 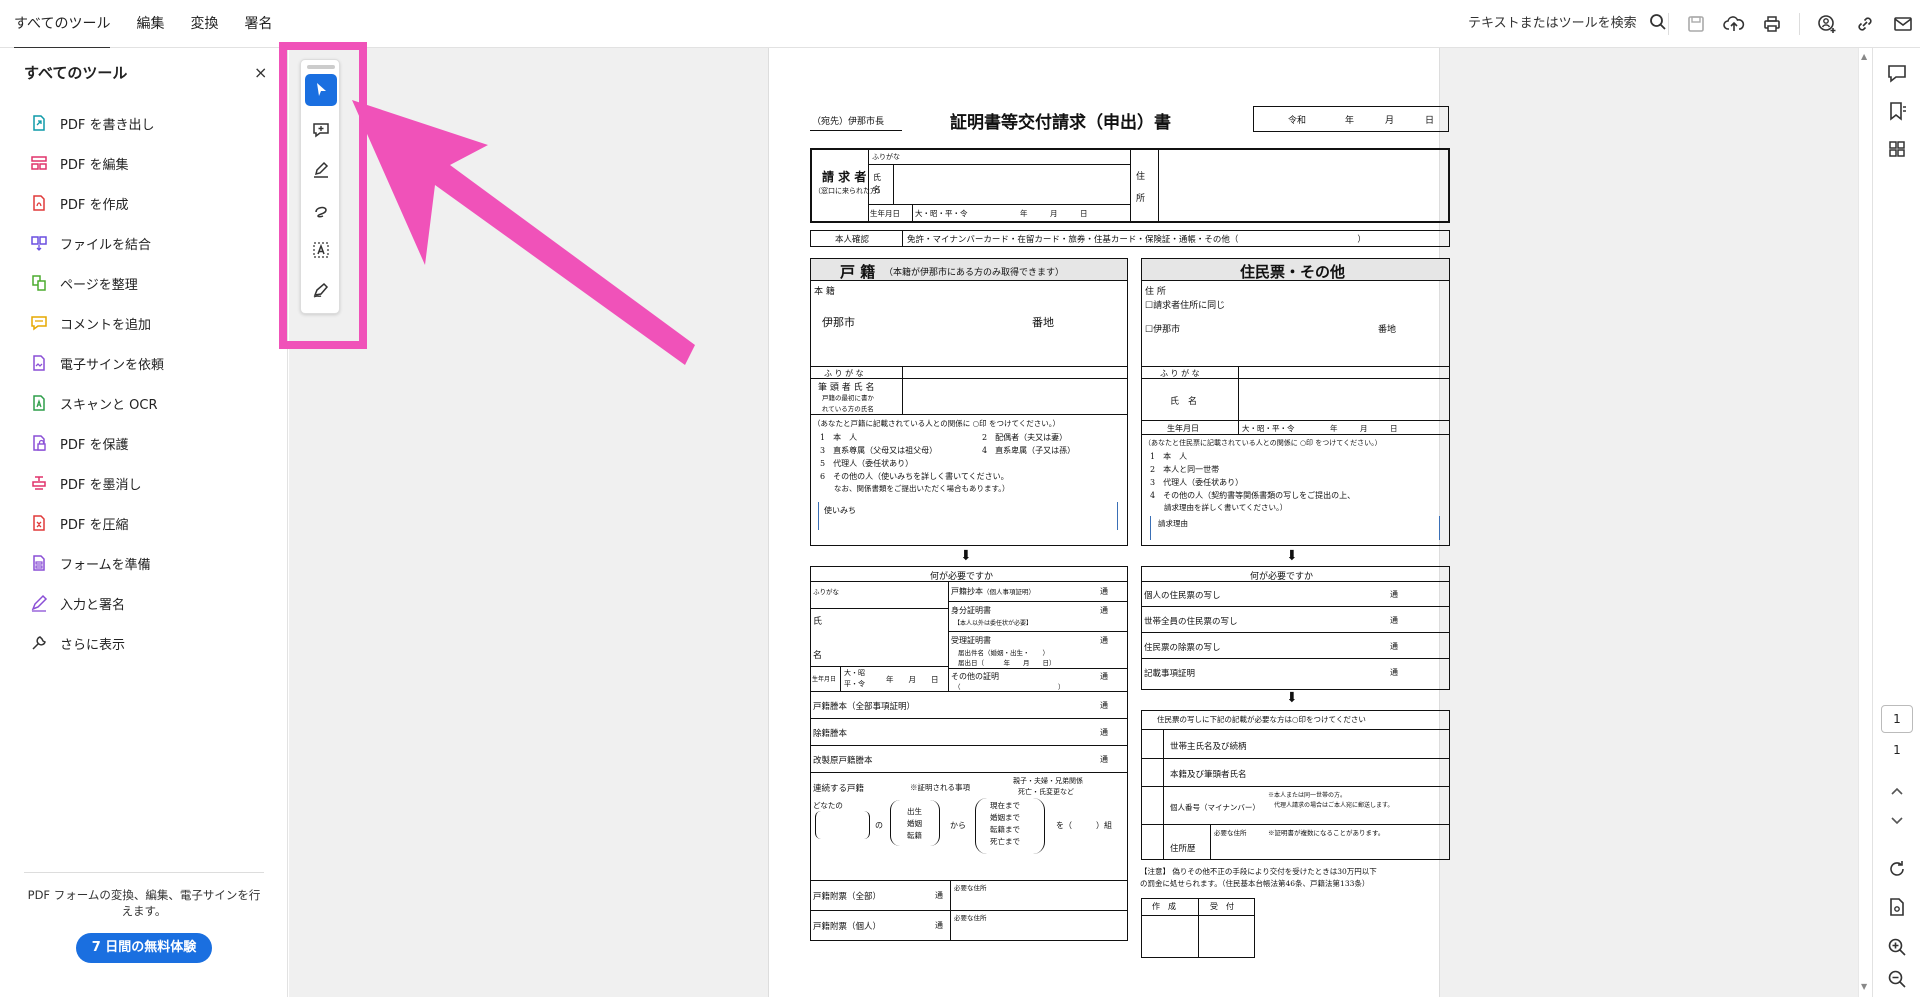 I want to click on pointer-arrow-icon, so click(x=523, y=232).